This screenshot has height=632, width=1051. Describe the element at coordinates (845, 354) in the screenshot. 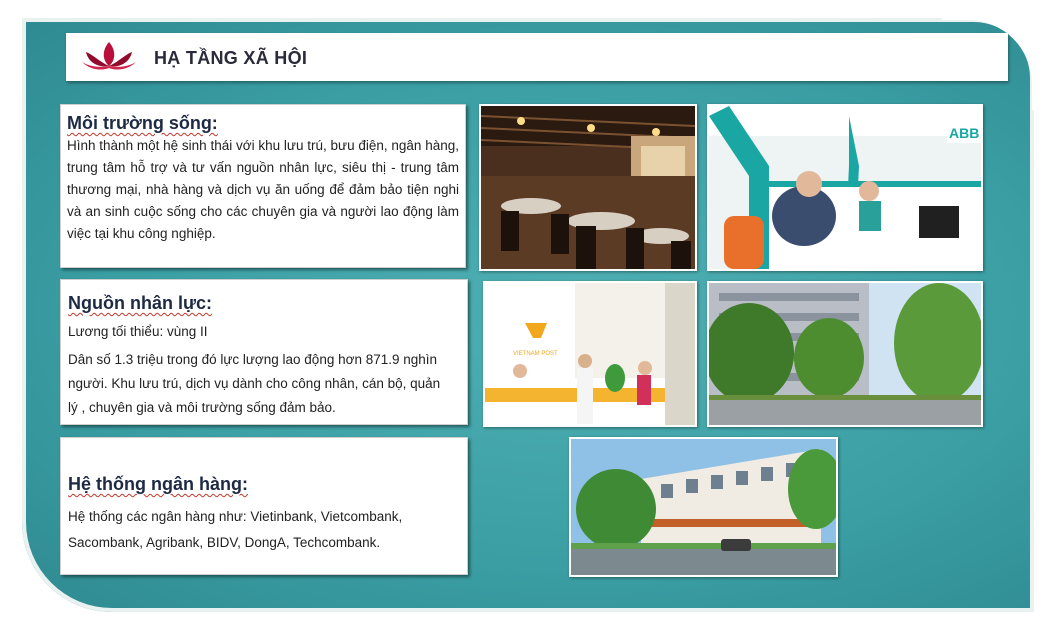

I see `dormitory-photo` at that location.